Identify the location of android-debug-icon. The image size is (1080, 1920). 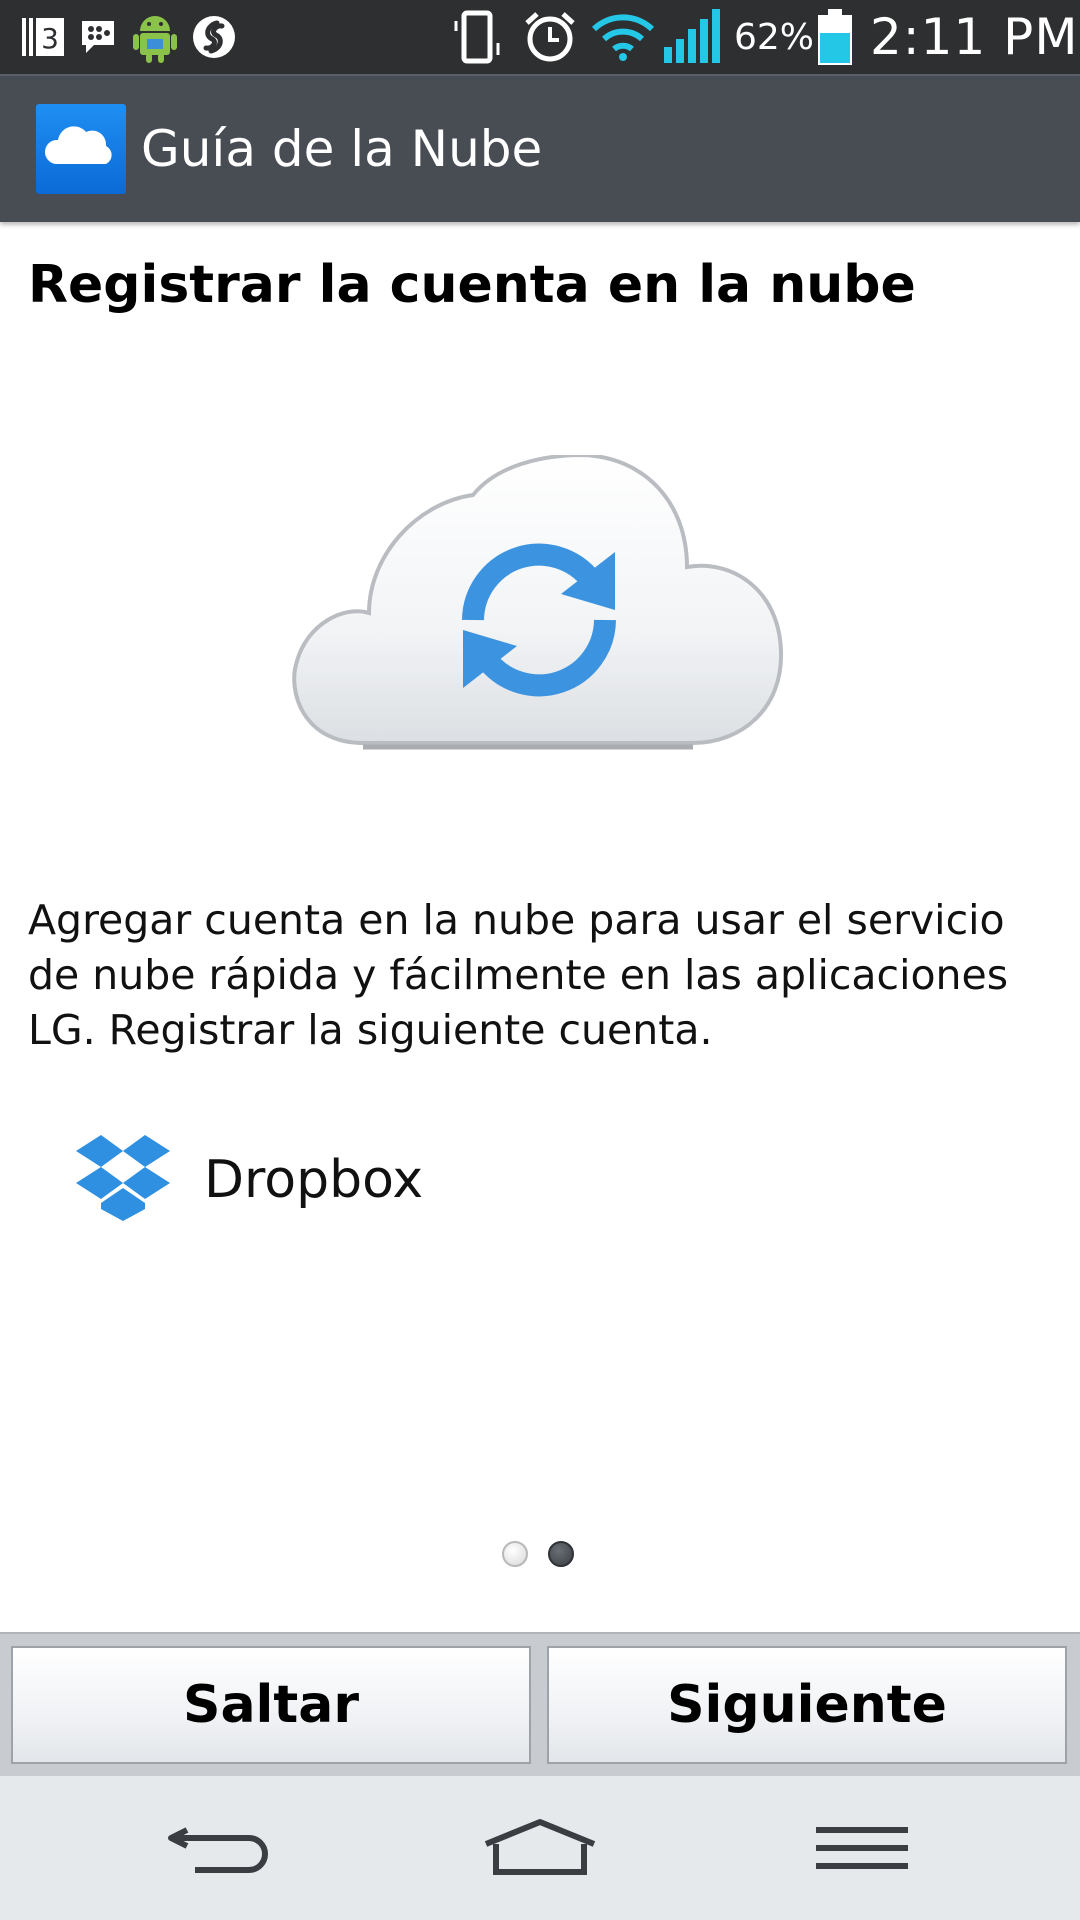
(155, 37).